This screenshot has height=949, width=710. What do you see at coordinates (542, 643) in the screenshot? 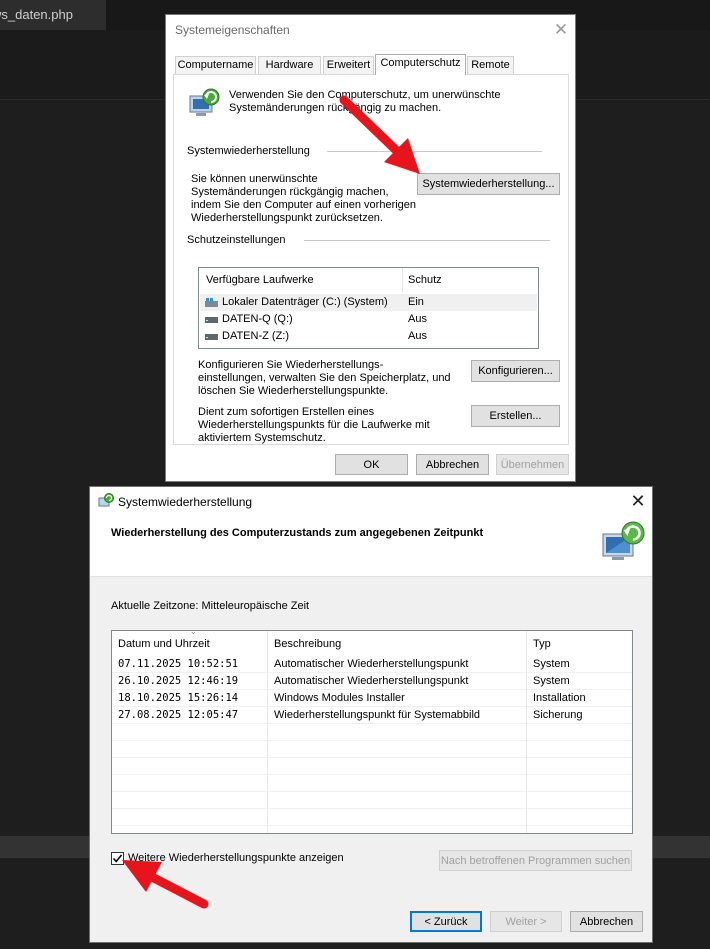
I see `column-header-type: Typ` at bounding box center [542, 643].